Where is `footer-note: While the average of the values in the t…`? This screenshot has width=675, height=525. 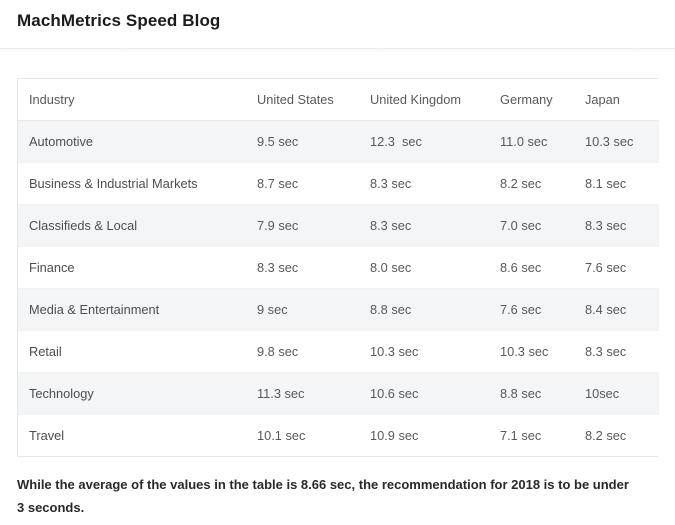
footer-note: While the average of the values in the t… is located at coordinates (323, 496).